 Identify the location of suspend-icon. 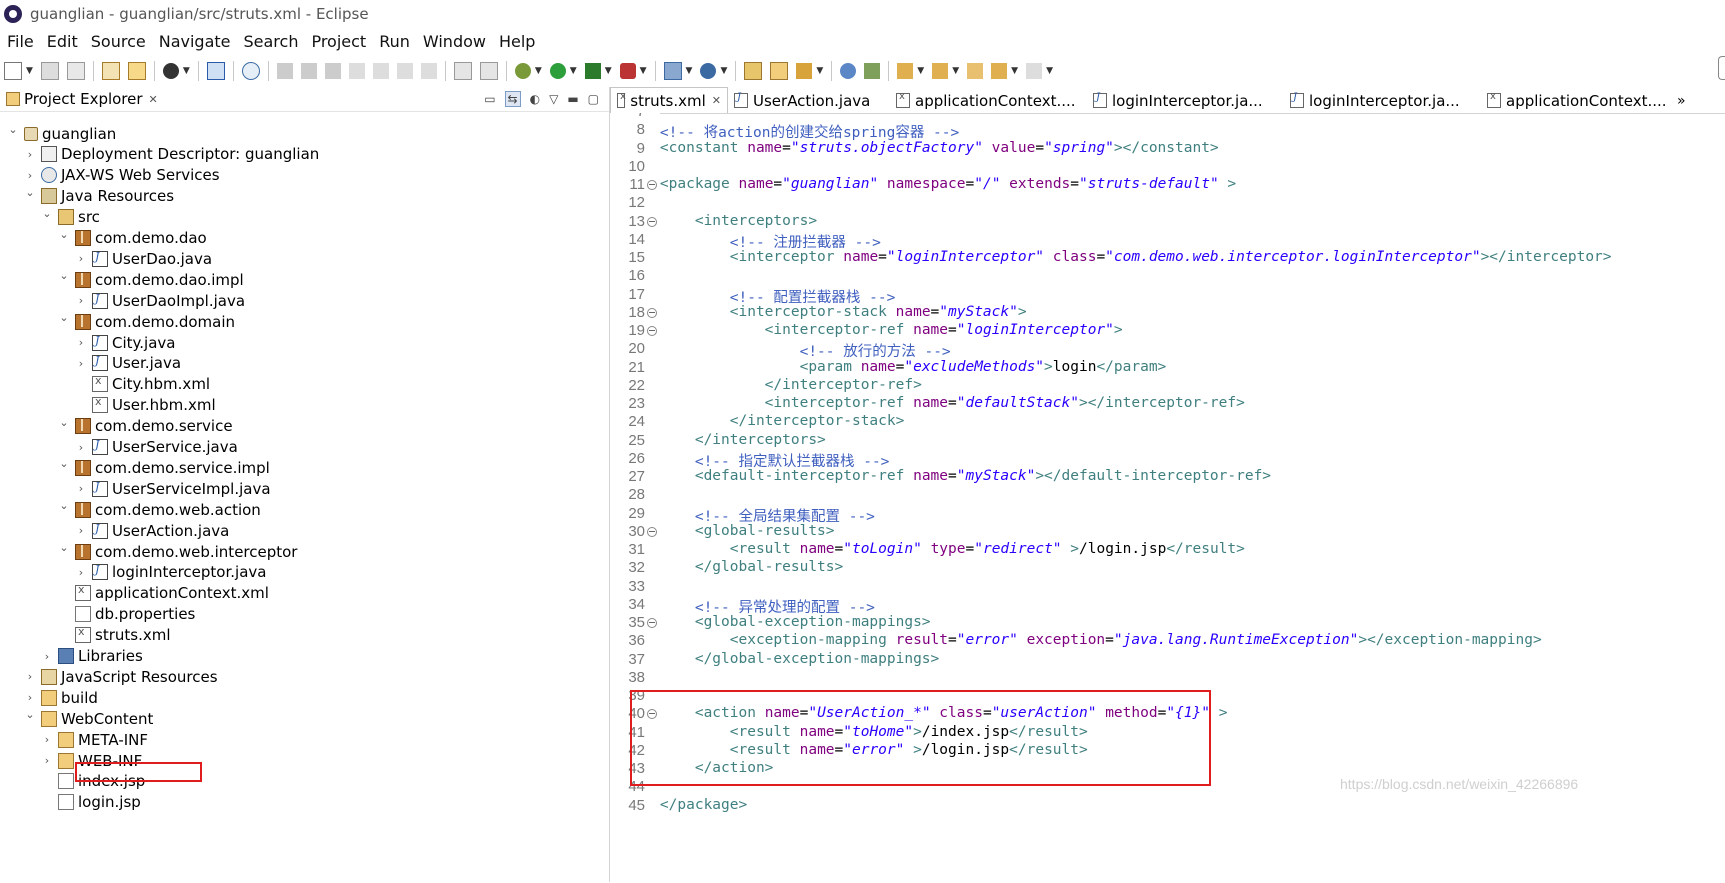
(308, 71).